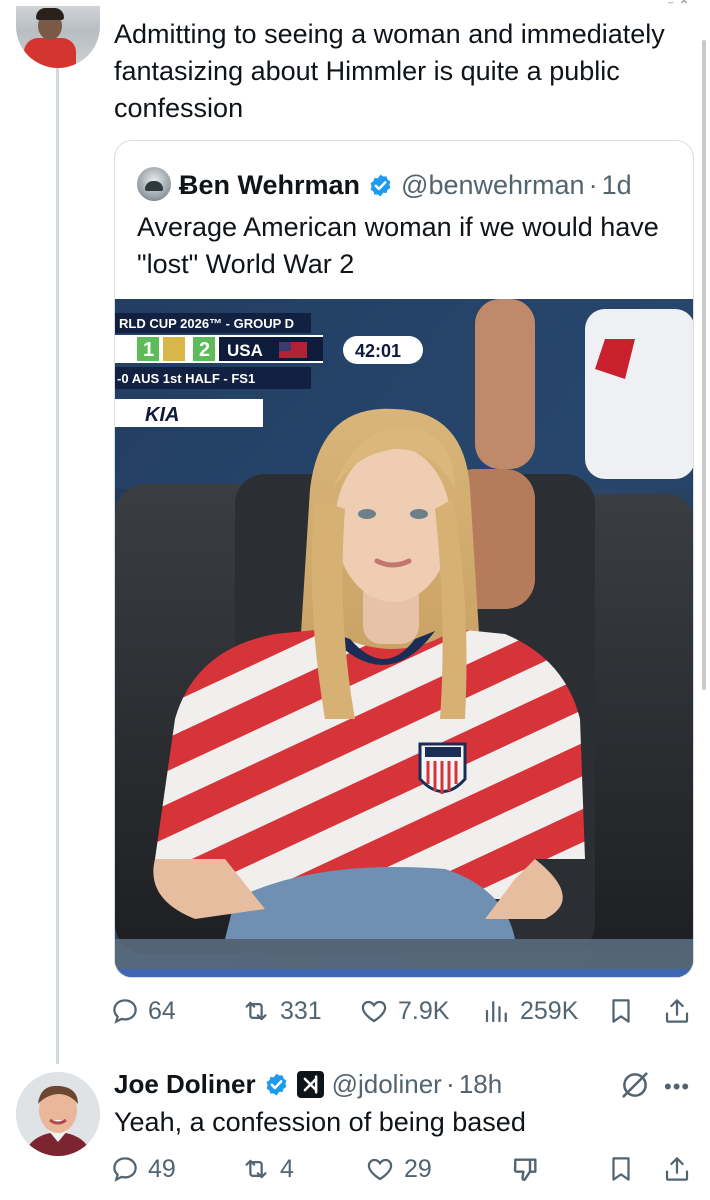 Image resolution: width=710 pixels, height=1200 pixels. What do you see at coordinates (493, 185) in the screenshot?
I see `quoted-author-handle: @benwehrman` at bounding box center [493, 185].